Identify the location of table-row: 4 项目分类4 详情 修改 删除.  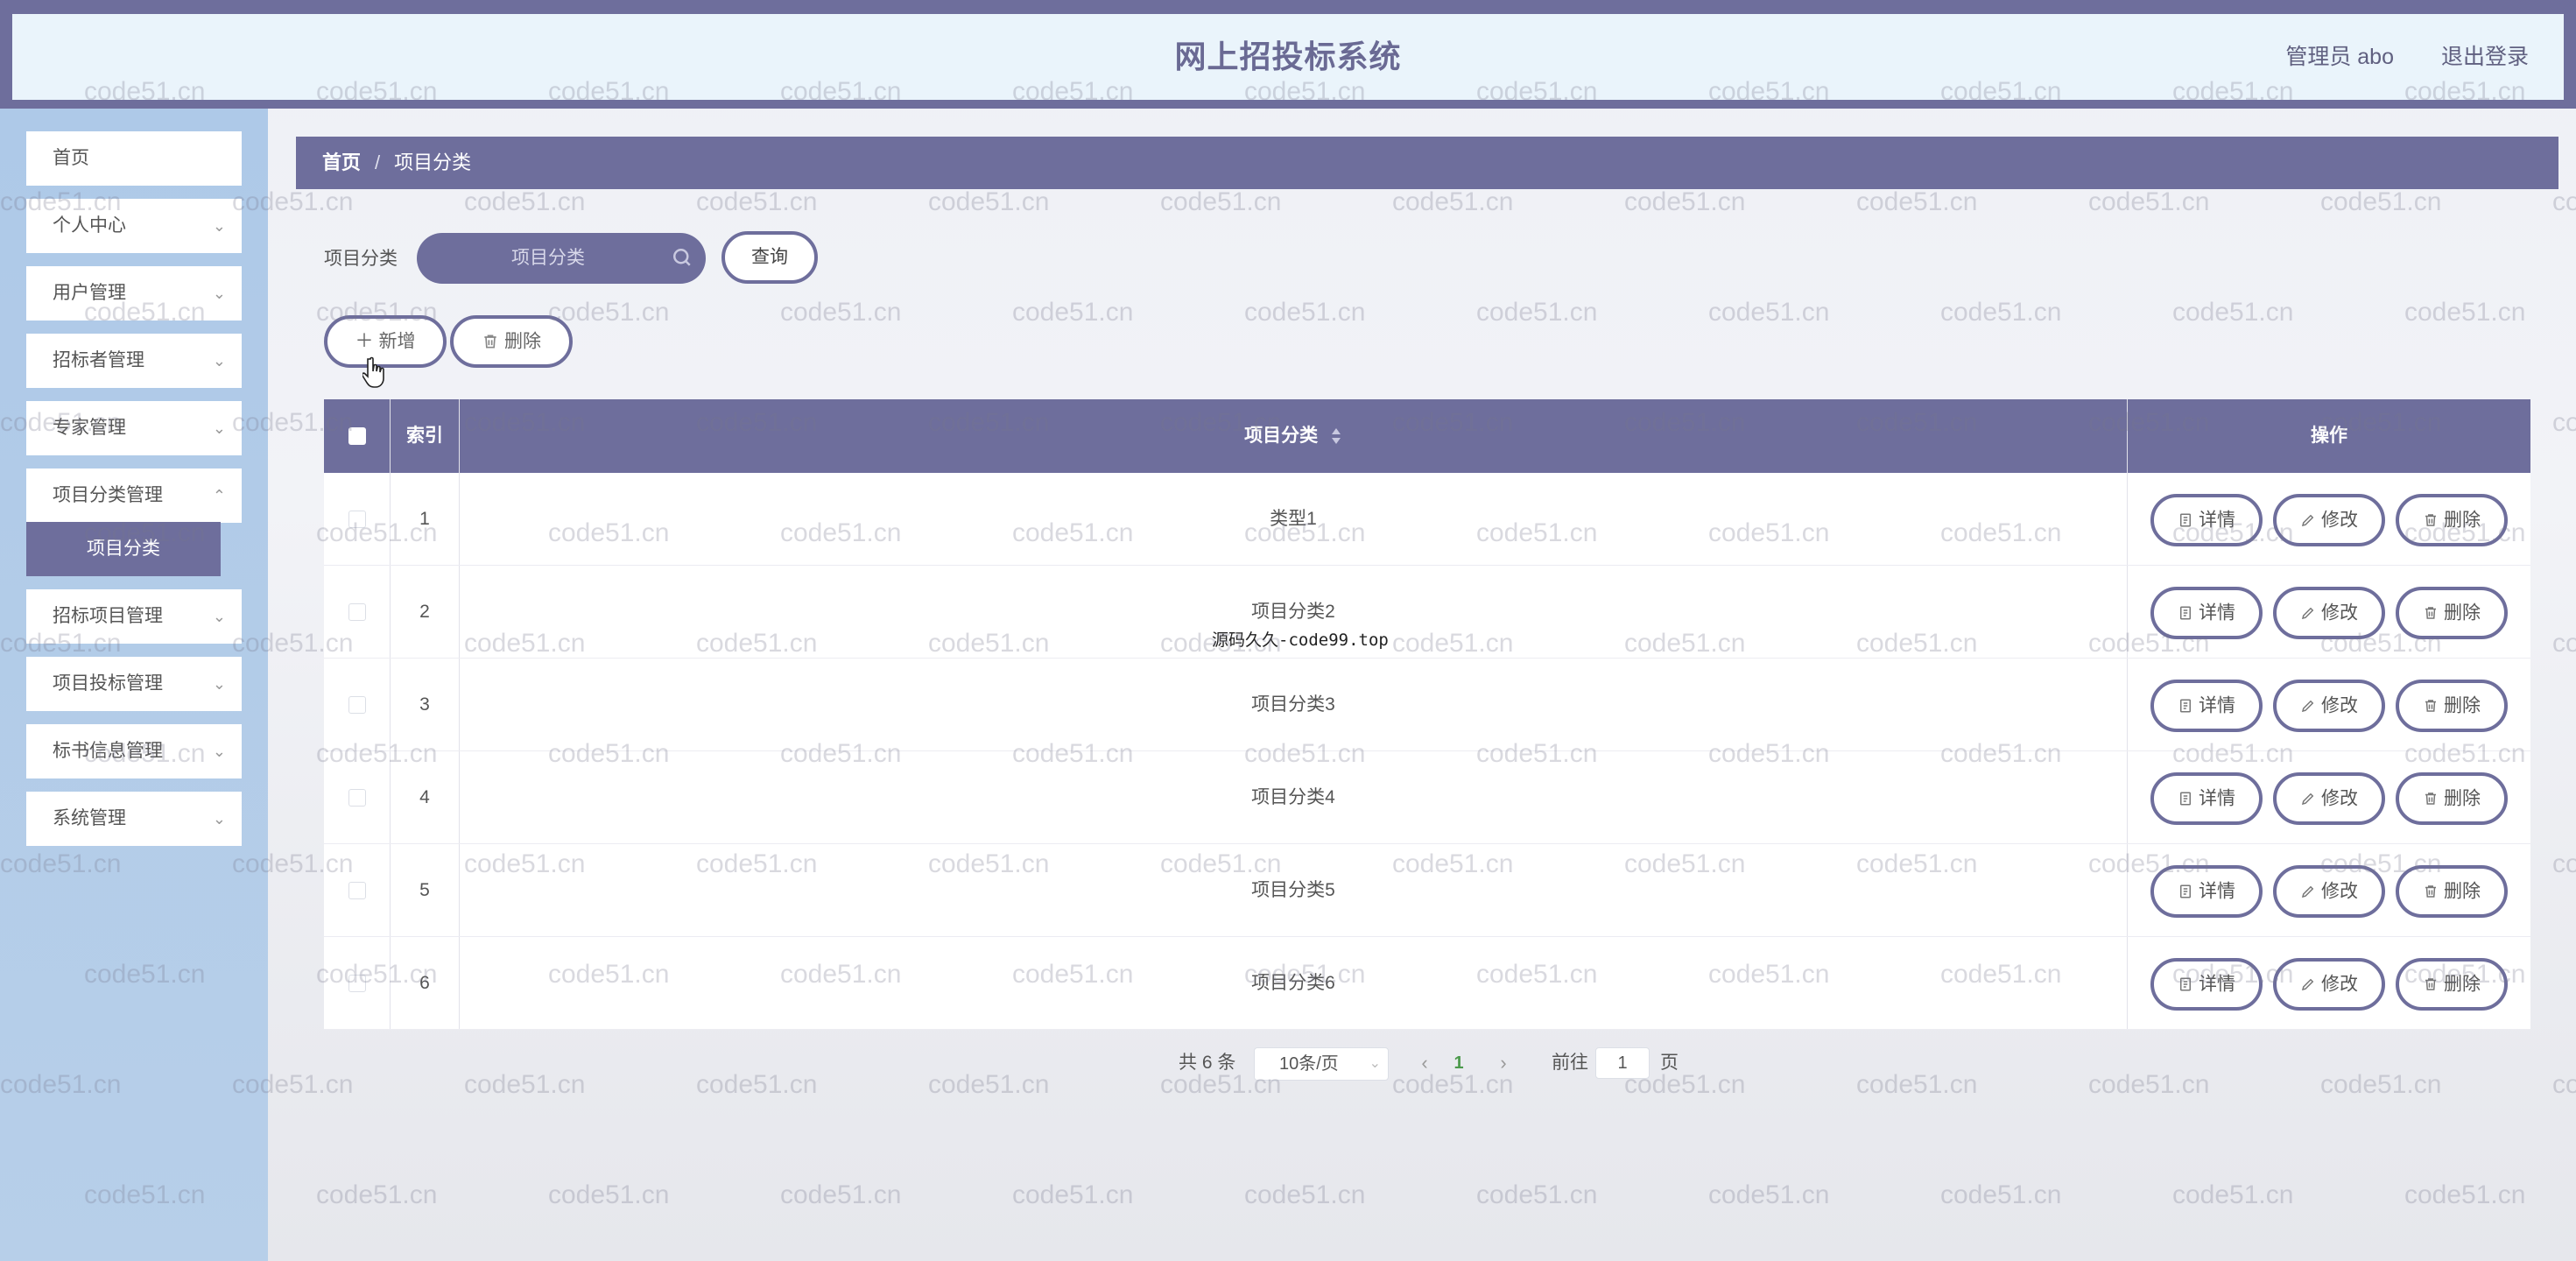
(1427, 797).